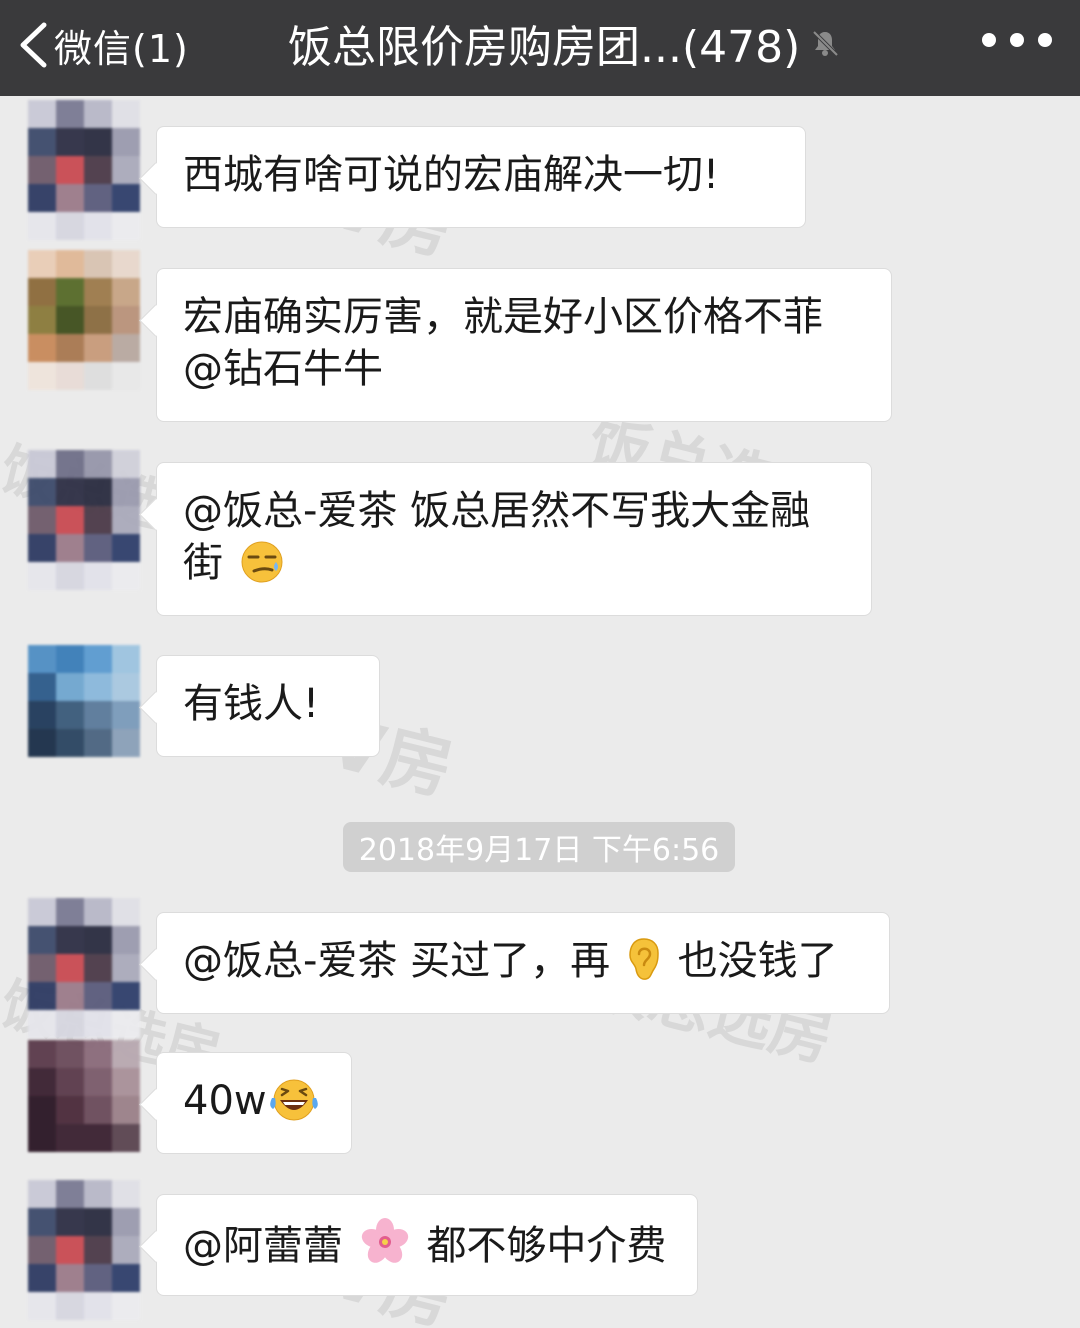 The height and width of the screenshot is (1328, 1080). Describe the element at coordinates (397, 961) in the screenshot. I see `message-text: @饭总-爱茶 买过了，再` at that location.